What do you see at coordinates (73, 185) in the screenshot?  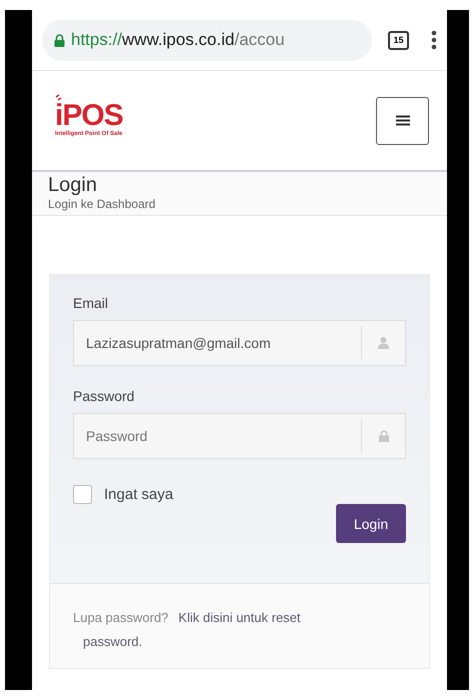 I see `page-title: Login` at bounding box center [73, 185].